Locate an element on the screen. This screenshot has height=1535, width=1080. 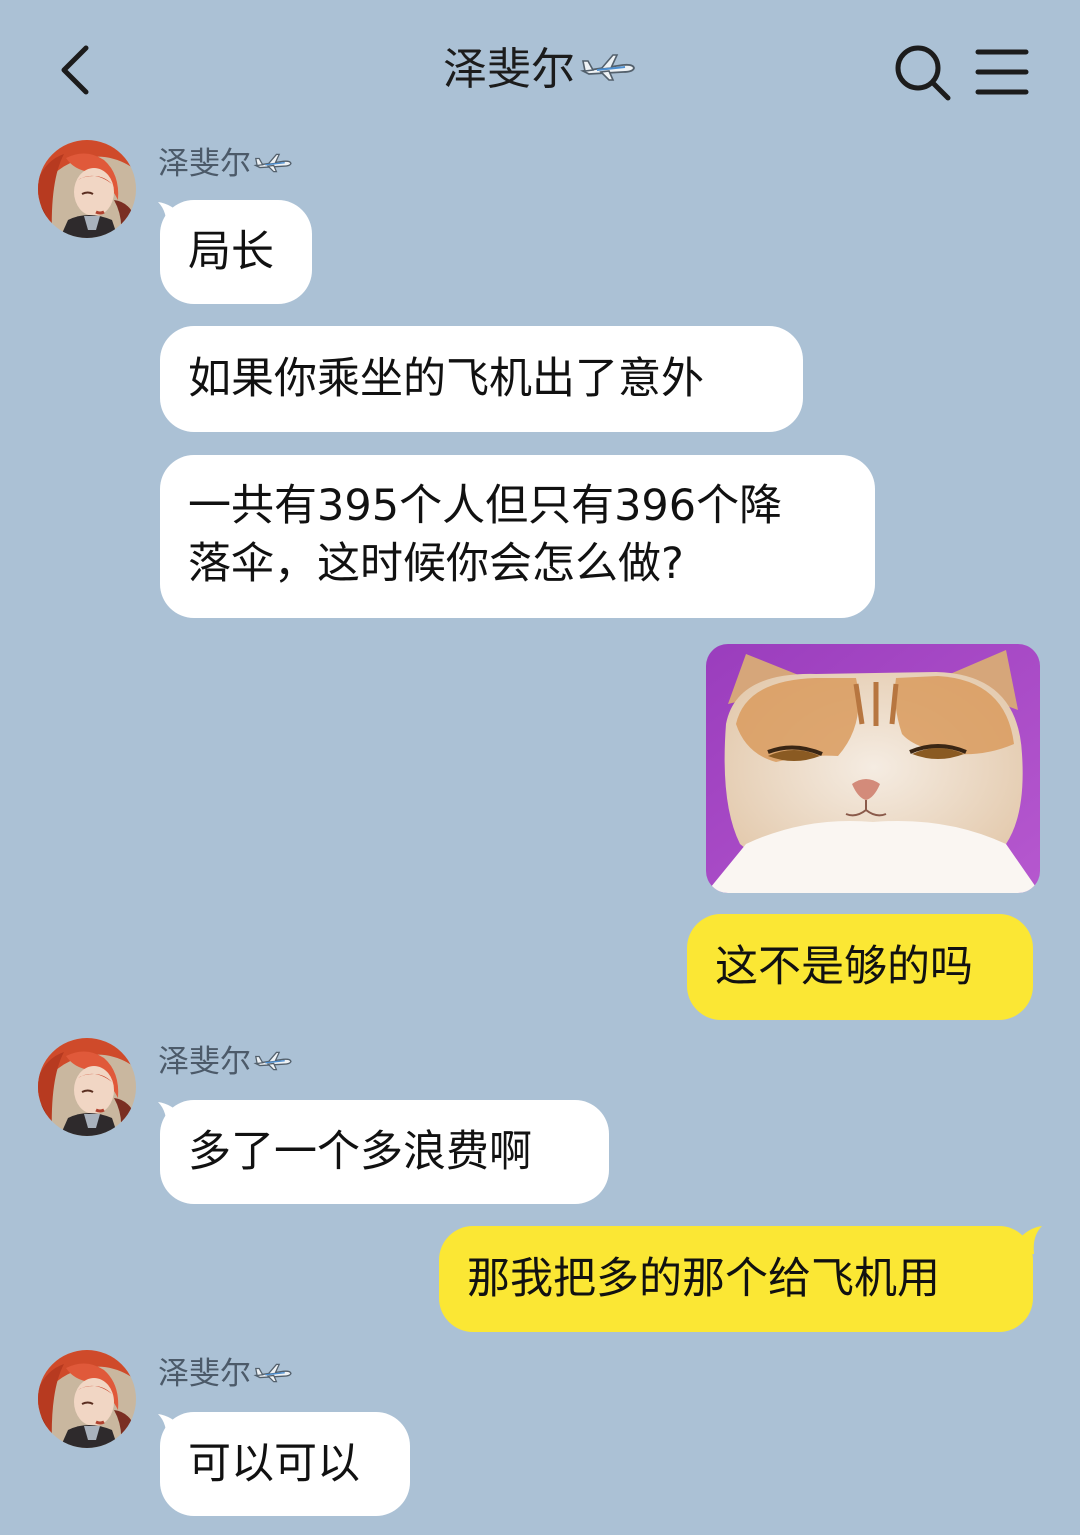
search-icon is located at coordinates (923, 73).